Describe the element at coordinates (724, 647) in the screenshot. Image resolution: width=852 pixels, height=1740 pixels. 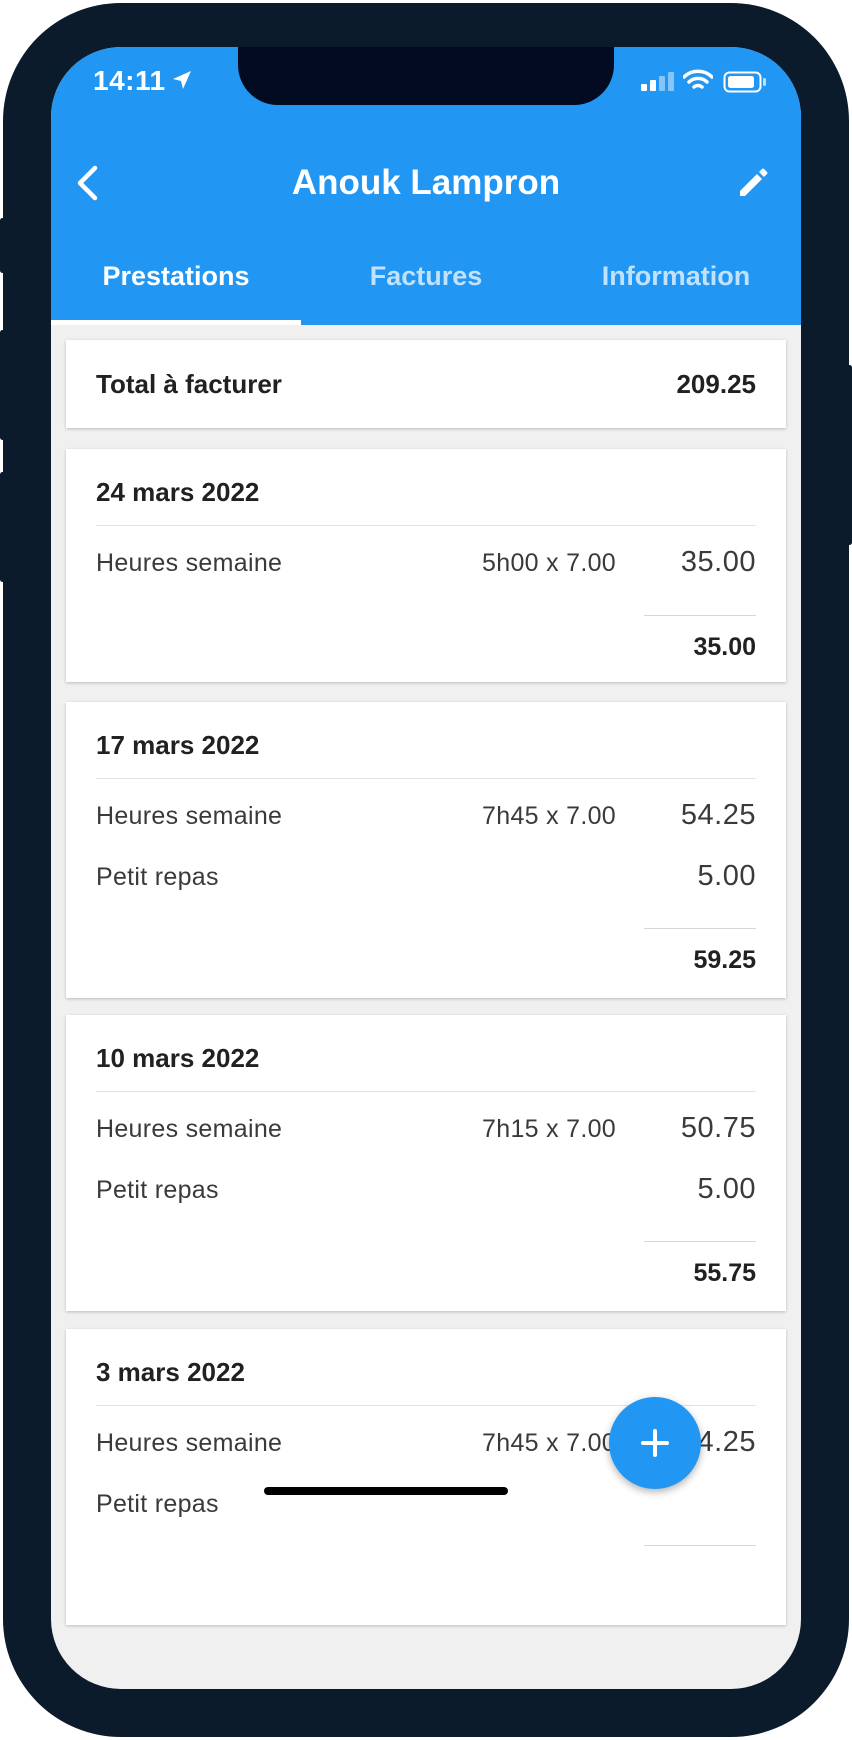
I see `entry-subtotal: 35.00` at that location.